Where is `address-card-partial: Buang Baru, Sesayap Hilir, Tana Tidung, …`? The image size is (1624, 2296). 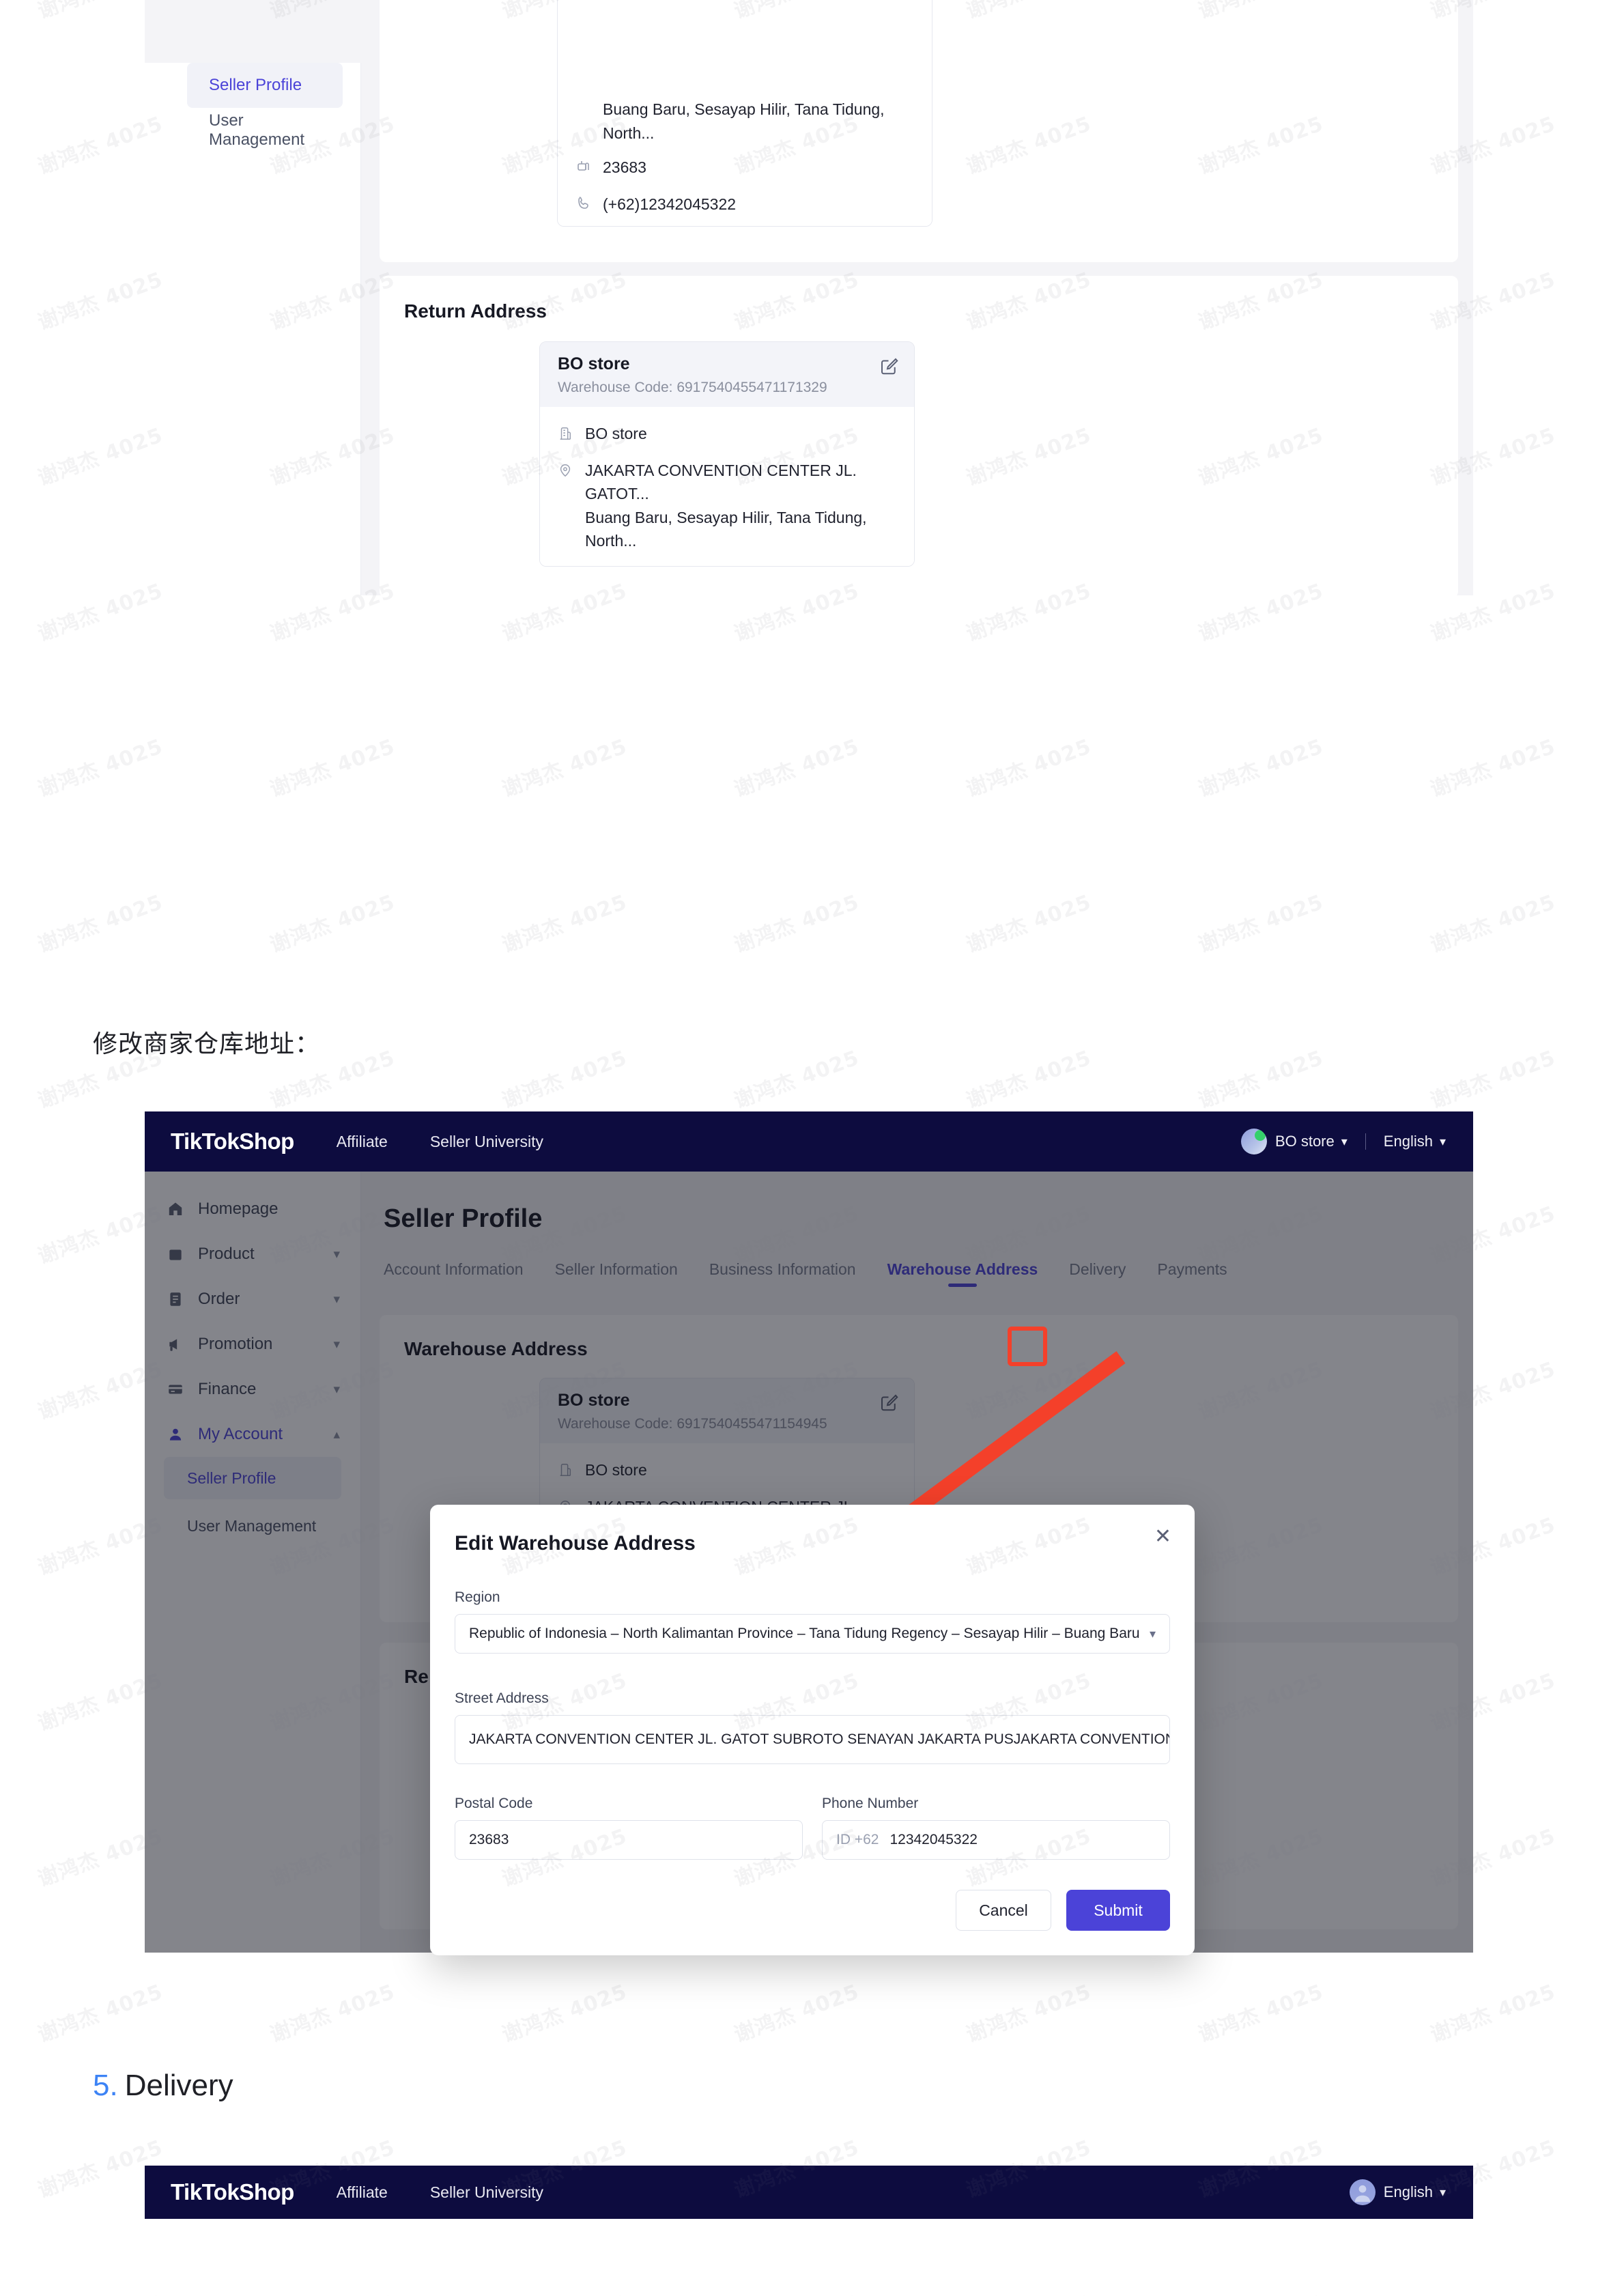
address-card-partial: Buang Baru, Sesayap Hilir, Tana Tidung, … is located at coordinates (744, 113).